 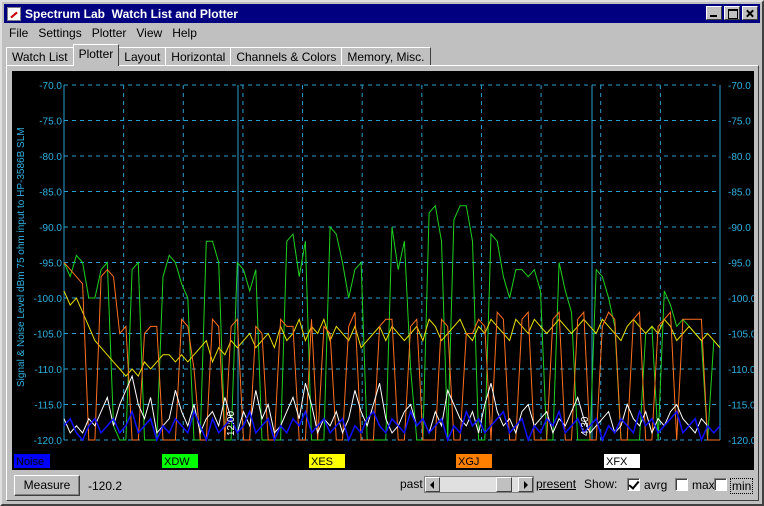 I want to click on y-tick-label-left: -85.0, so click(x=50, y=193).